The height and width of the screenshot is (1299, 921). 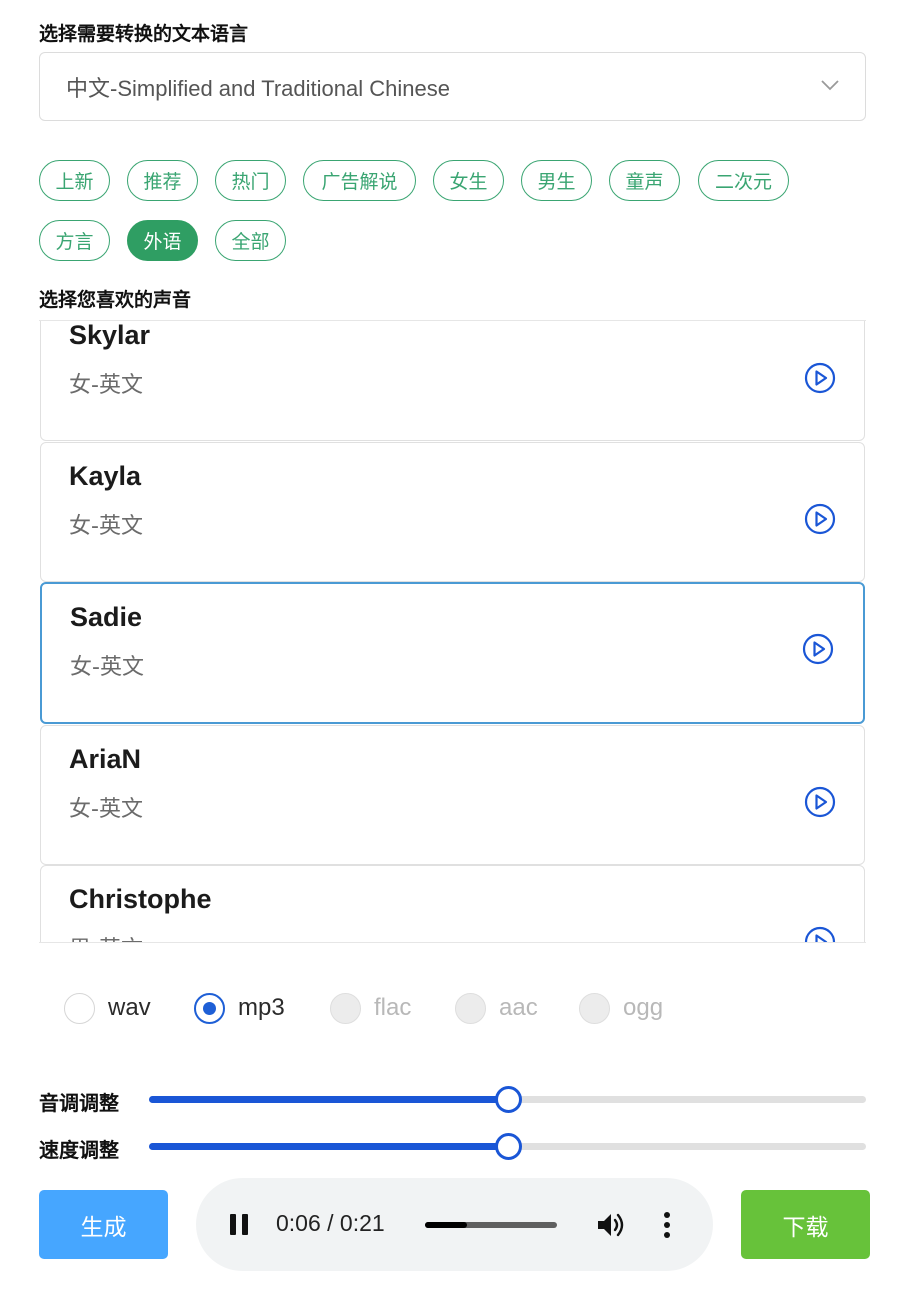 What do you see at coordinates (261, 1007) in the screenshot?
I see `format-label: mp3` at bounding box center [261, 1007].